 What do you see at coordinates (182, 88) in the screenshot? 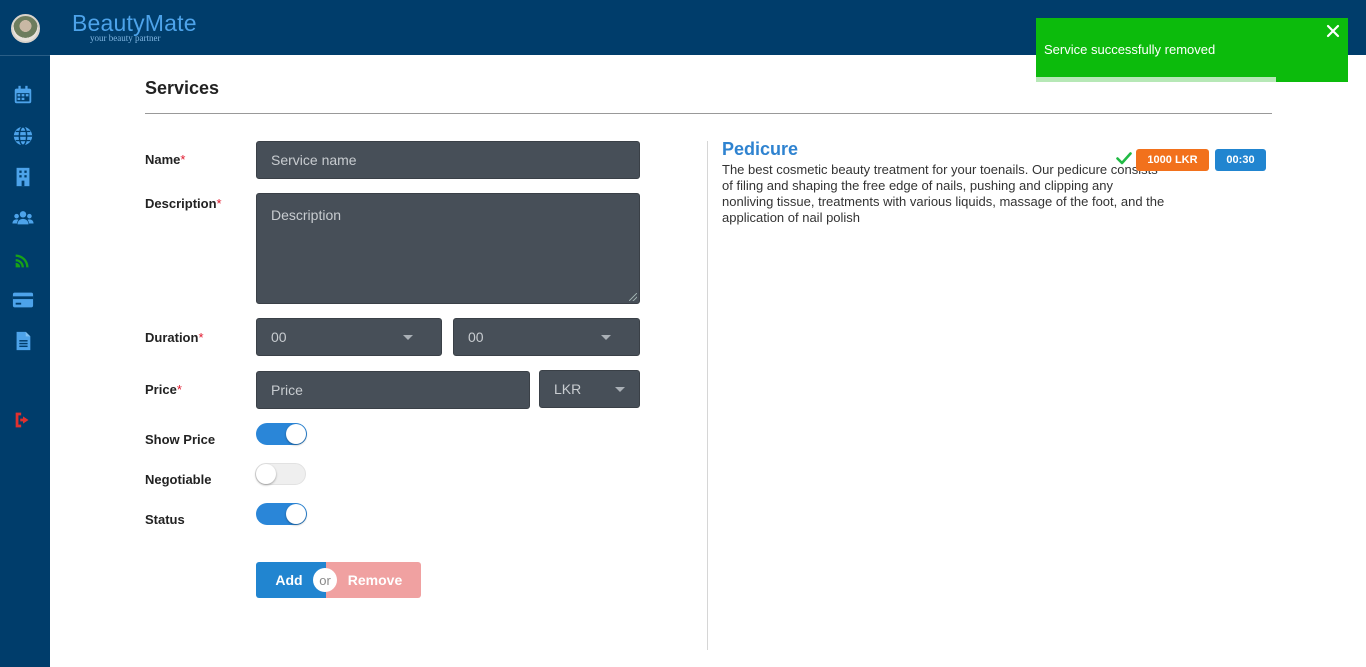
I see `page-title: Services` at bounding box center [182, 88].